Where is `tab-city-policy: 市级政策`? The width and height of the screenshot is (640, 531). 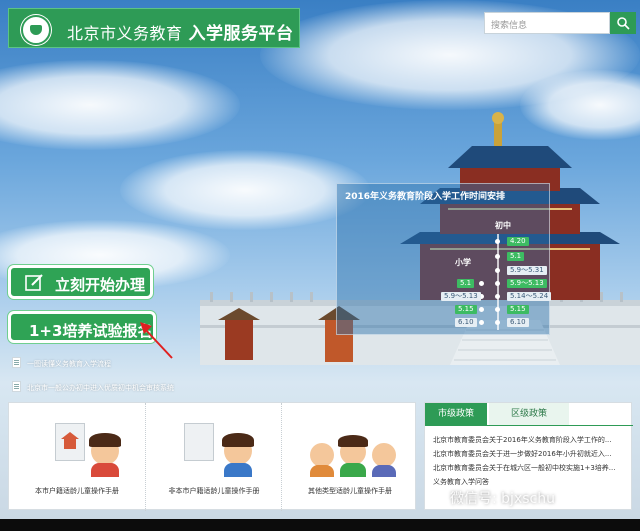 tab-city-policy: 市级政策 is located at coordinates (456, 414).